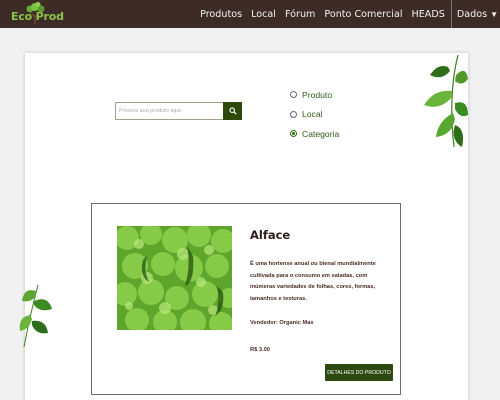  I want to click on search-button, so click(232, 111).